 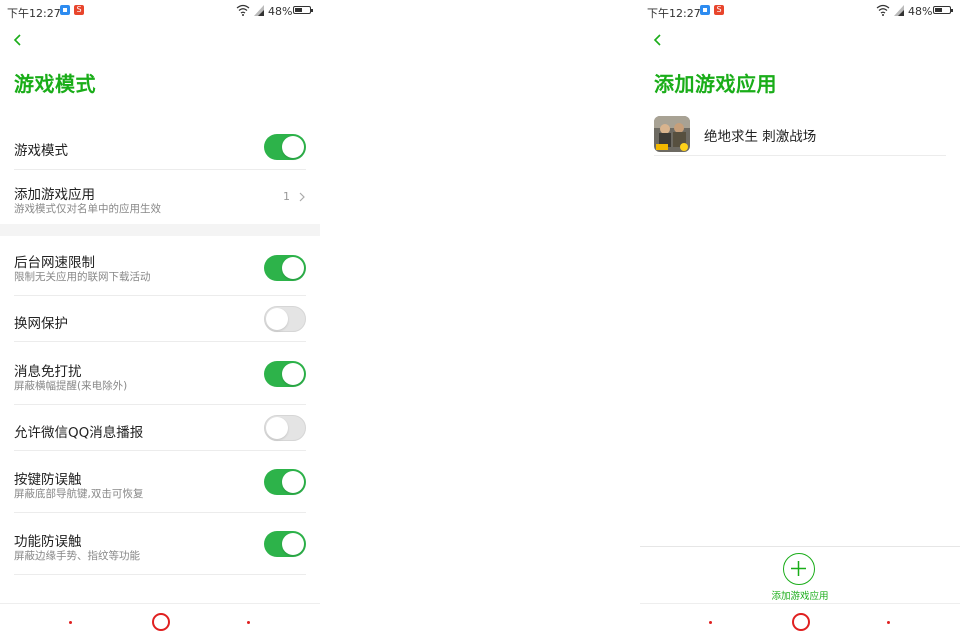 I want to click on setting-title: 允许微信QQ消息播报, so click(x=79, y=433).